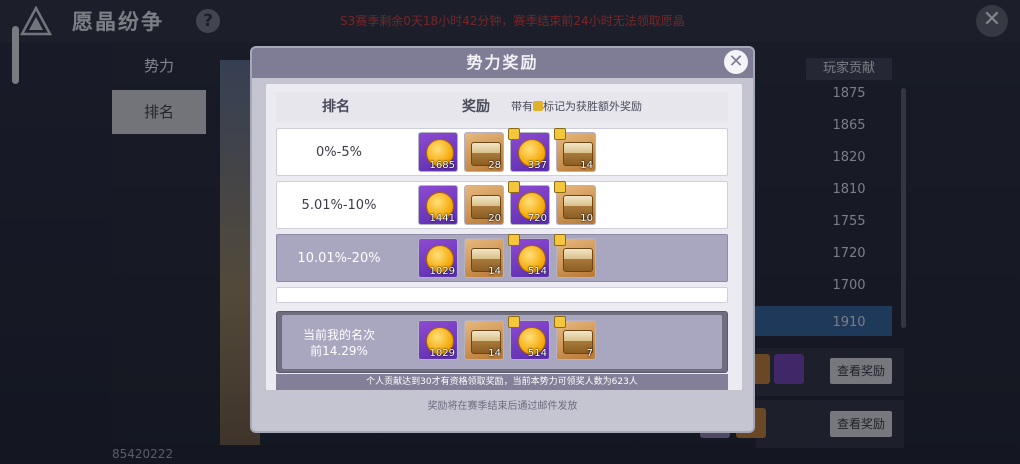 Image resolution: width=1020 pixels, height=464 pixels. I want to click on reward-quantity: 10, so click(586, 218).